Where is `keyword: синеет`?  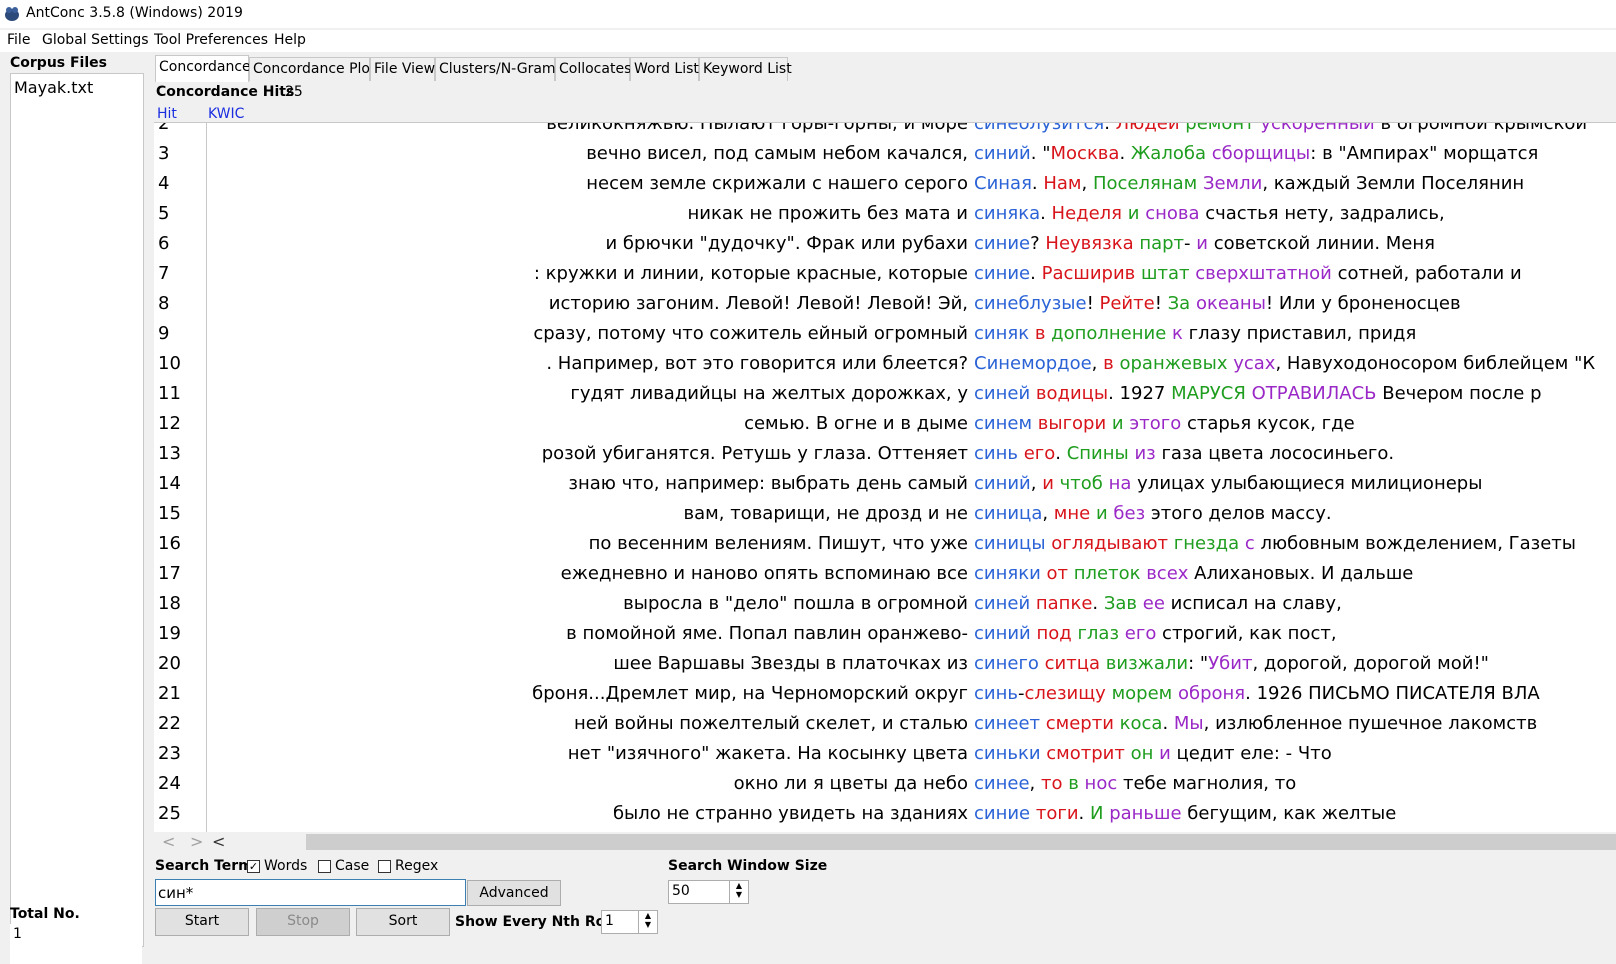 keyword: синеет is located at coordinates (1007, 723).